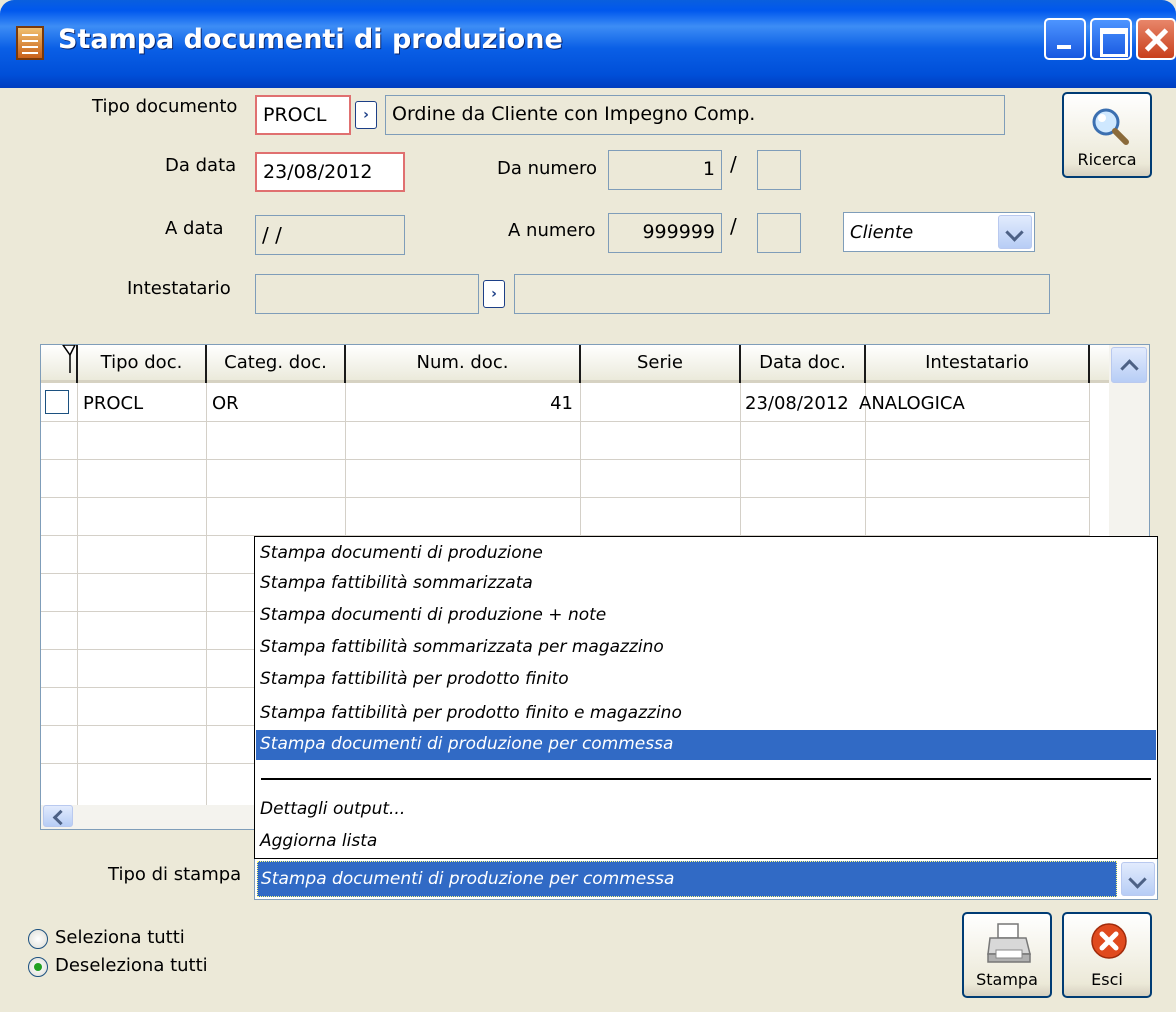  I want to click on a-numero-label: A numero, so click(552, 230).